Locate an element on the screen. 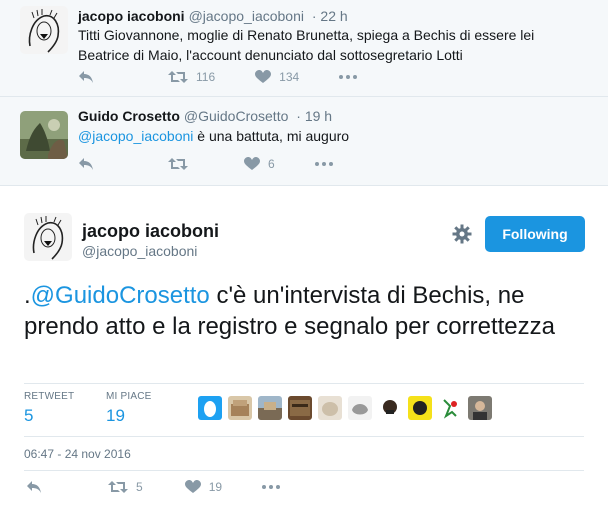 The height and width of the screenshot is (520, 608). like-button: 6 is located at coordinates (259, 164).